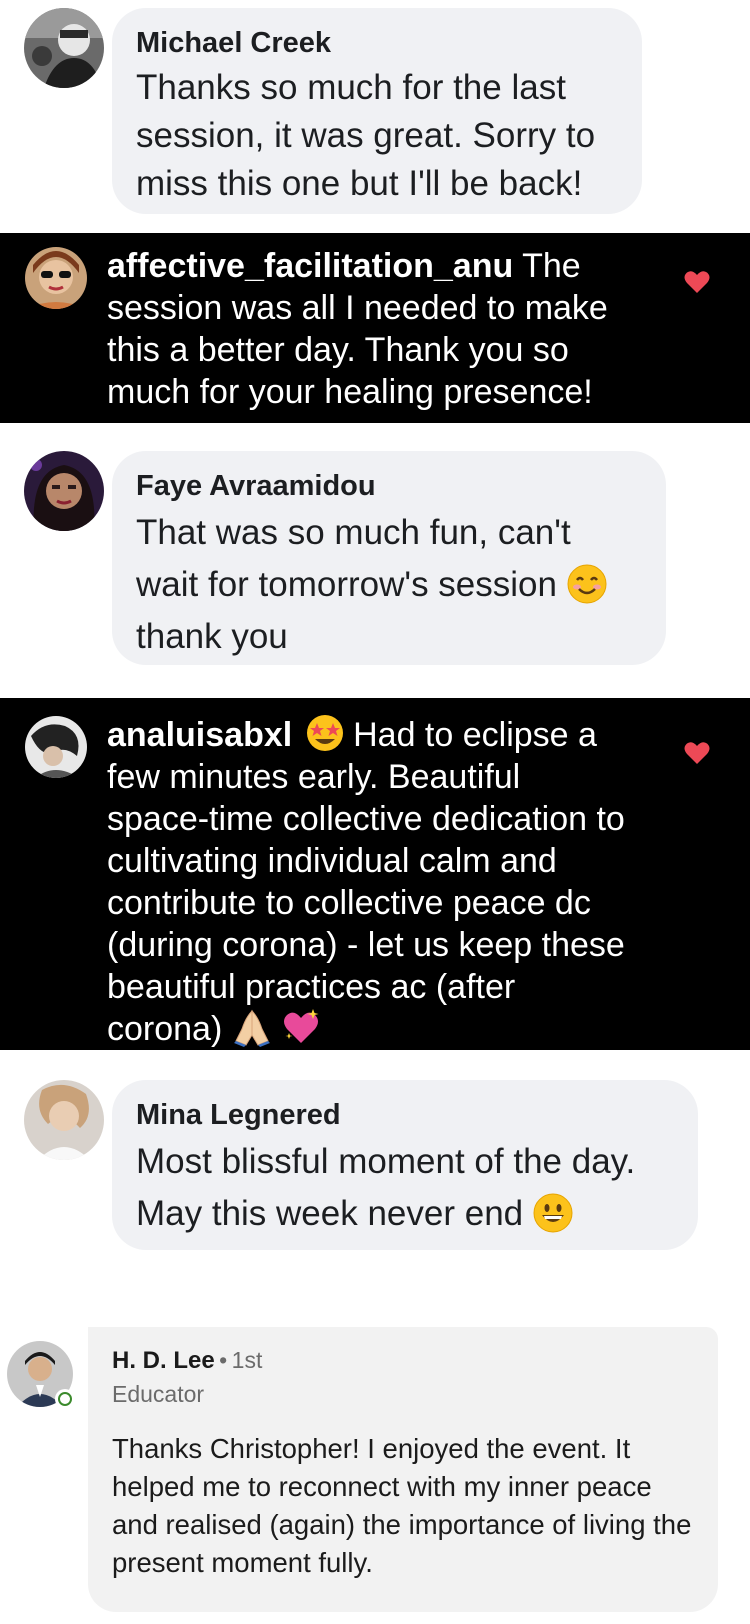  What do you see at coordinates (247, 1360) in the screenshot?
I see `connection-degree: 1st` at bounding box center [247, 1360].